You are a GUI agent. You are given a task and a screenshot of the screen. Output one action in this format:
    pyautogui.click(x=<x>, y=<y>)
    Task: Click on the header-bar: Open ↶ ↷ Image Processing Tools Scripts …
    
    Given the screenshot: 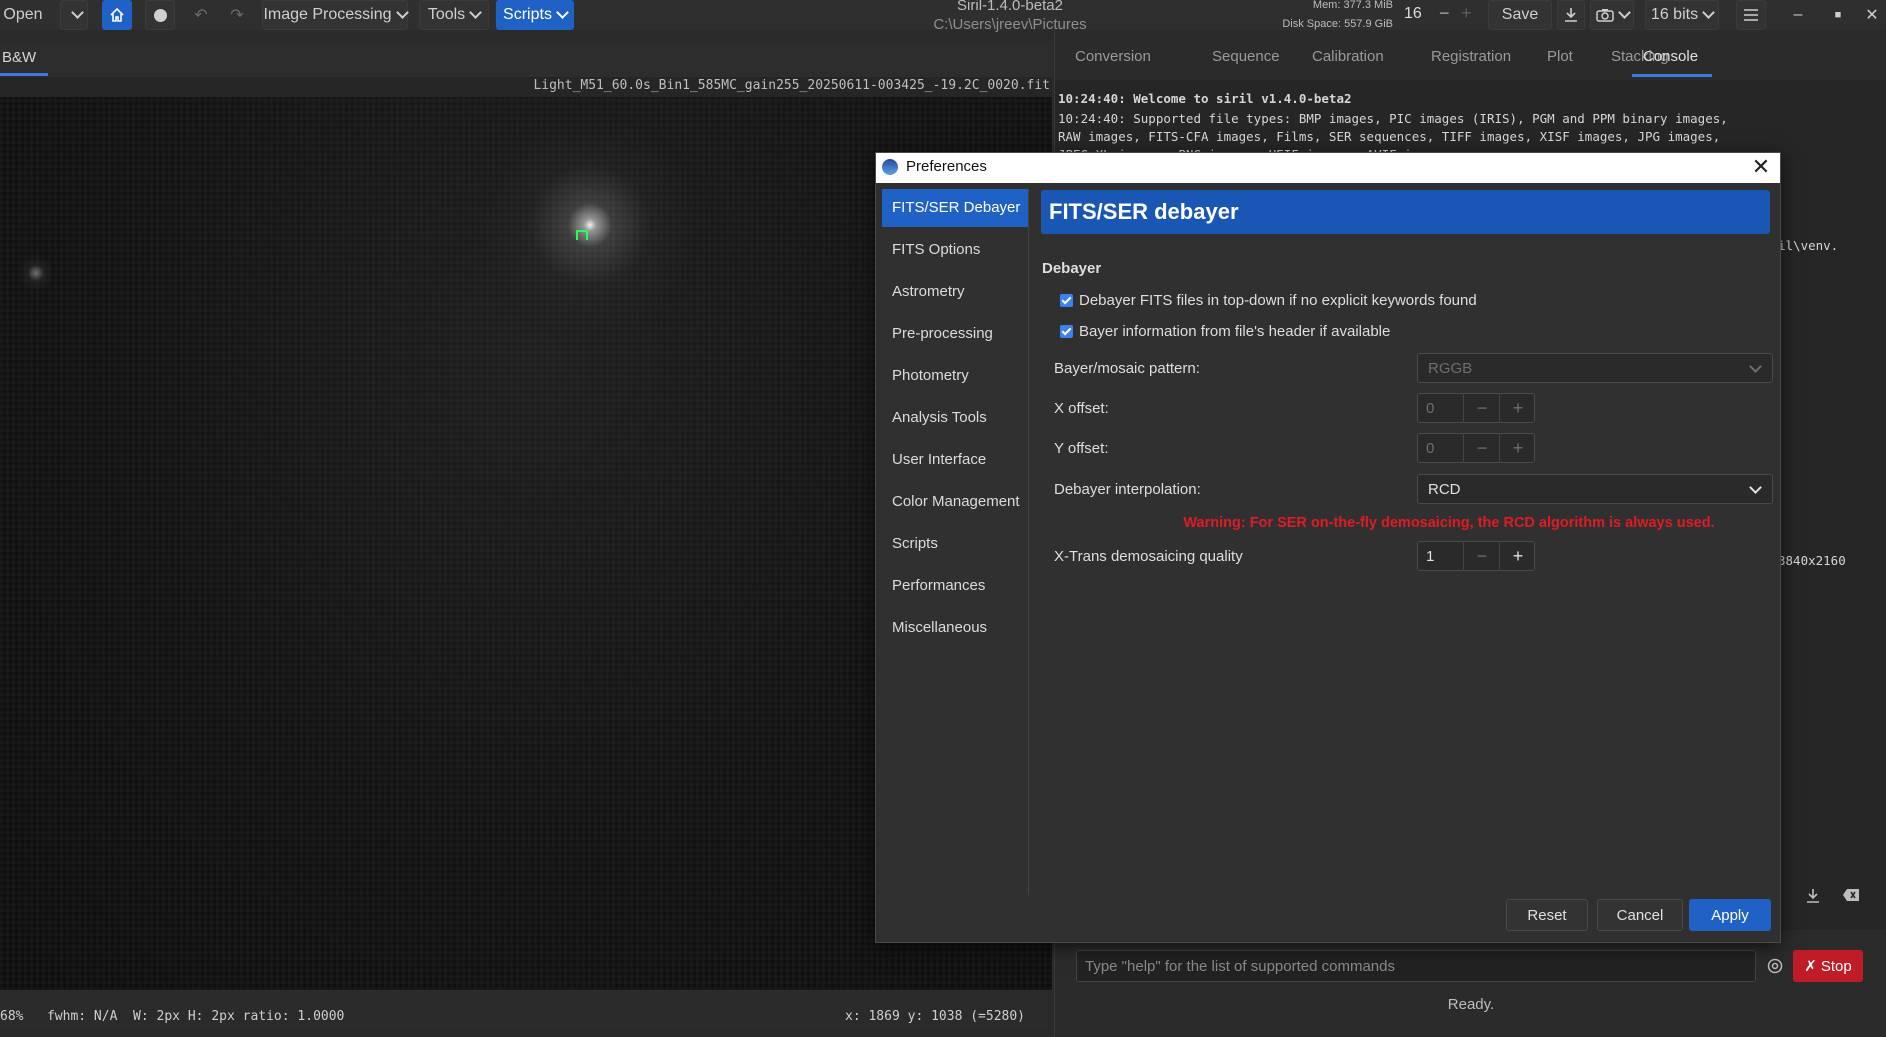 What is the action you would take?
    pyautogui.click(x=943, y=16)
    